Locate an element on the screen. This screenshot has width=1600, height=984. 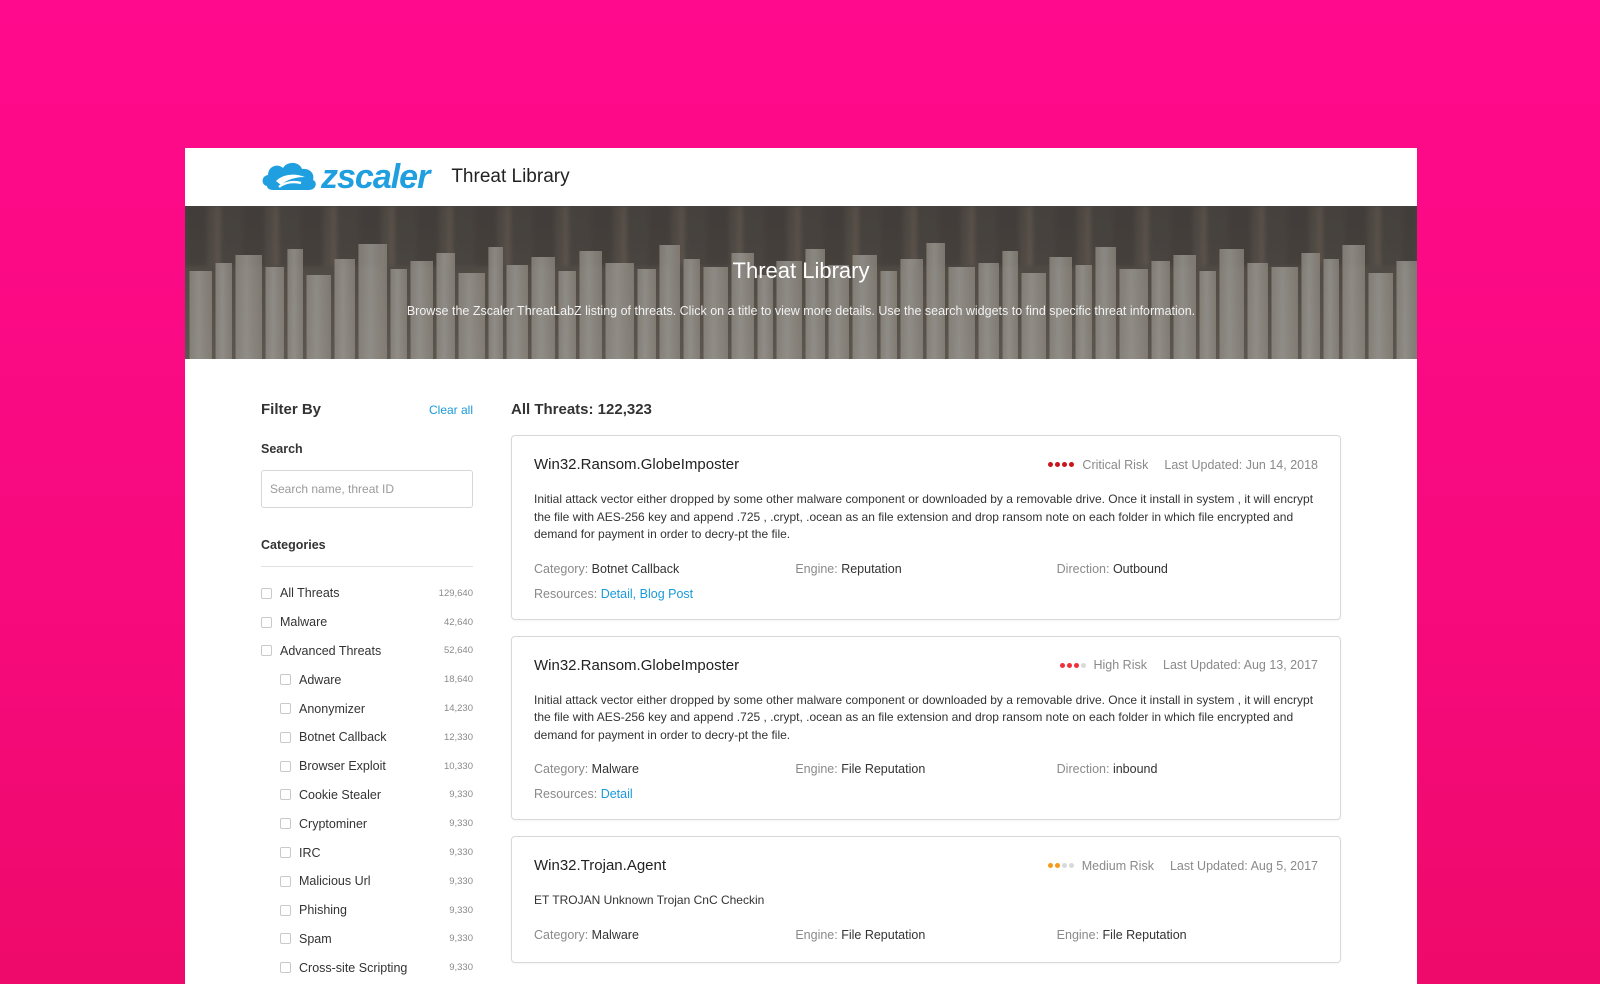
category-name: Cross-site Scripting is located at coordinates (353, 967).